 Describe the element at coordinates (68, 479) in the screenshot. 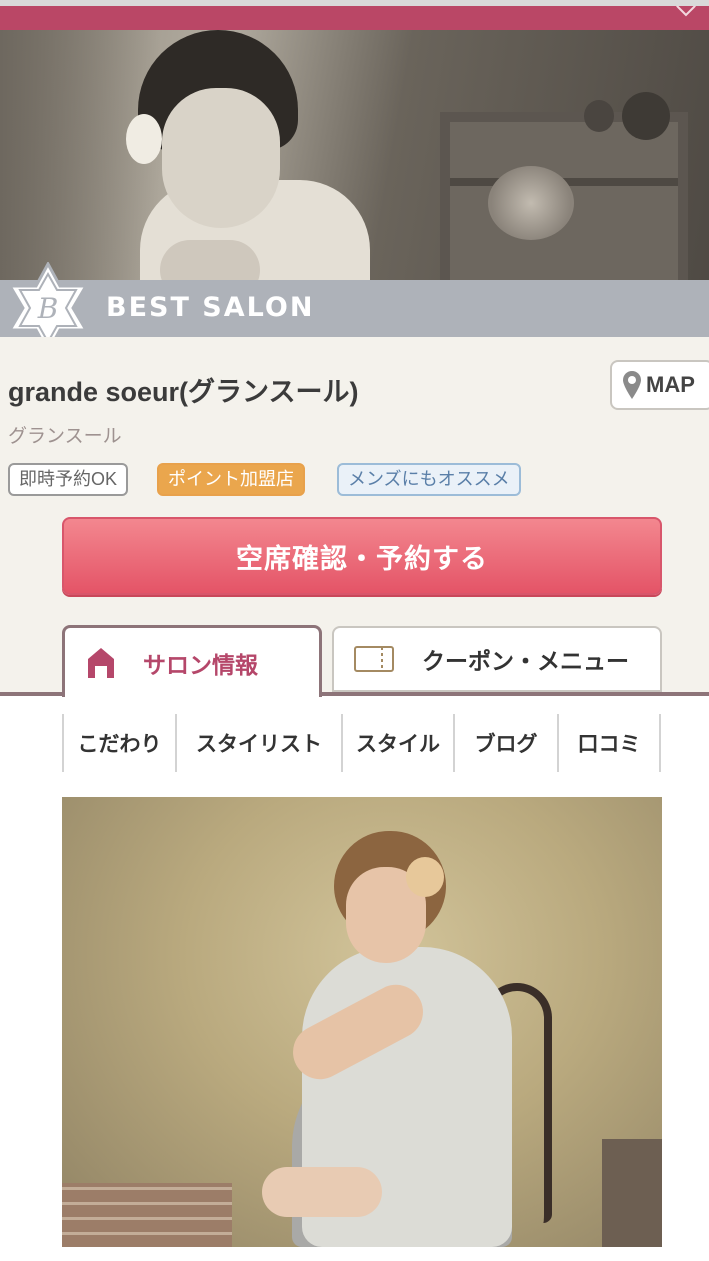

I see `tag-instant-booking: 即時予約OK` at that location.